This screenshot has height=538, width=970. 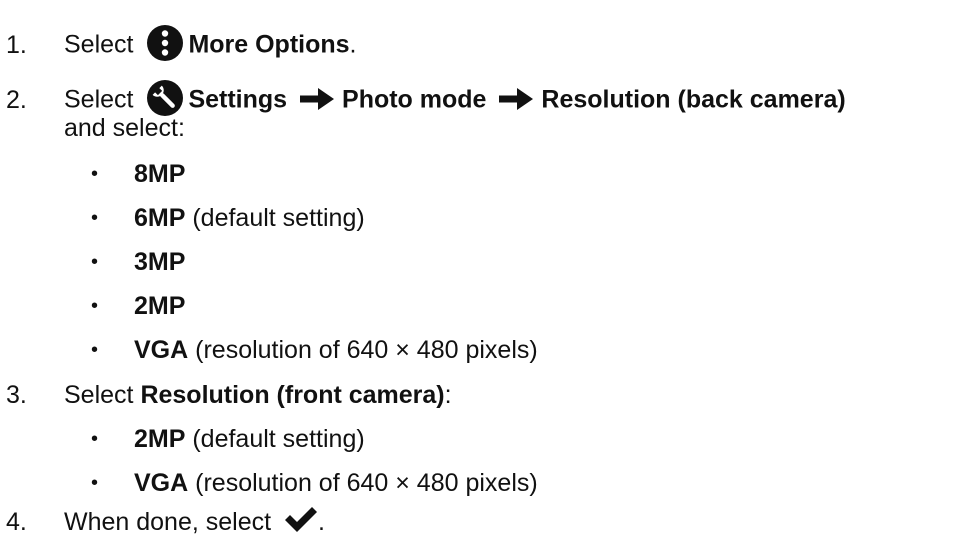 What do you see at coordinates (269, 44) in the screenshot?
I see `more-options-label: More Options` at bounding box center [269, 44].